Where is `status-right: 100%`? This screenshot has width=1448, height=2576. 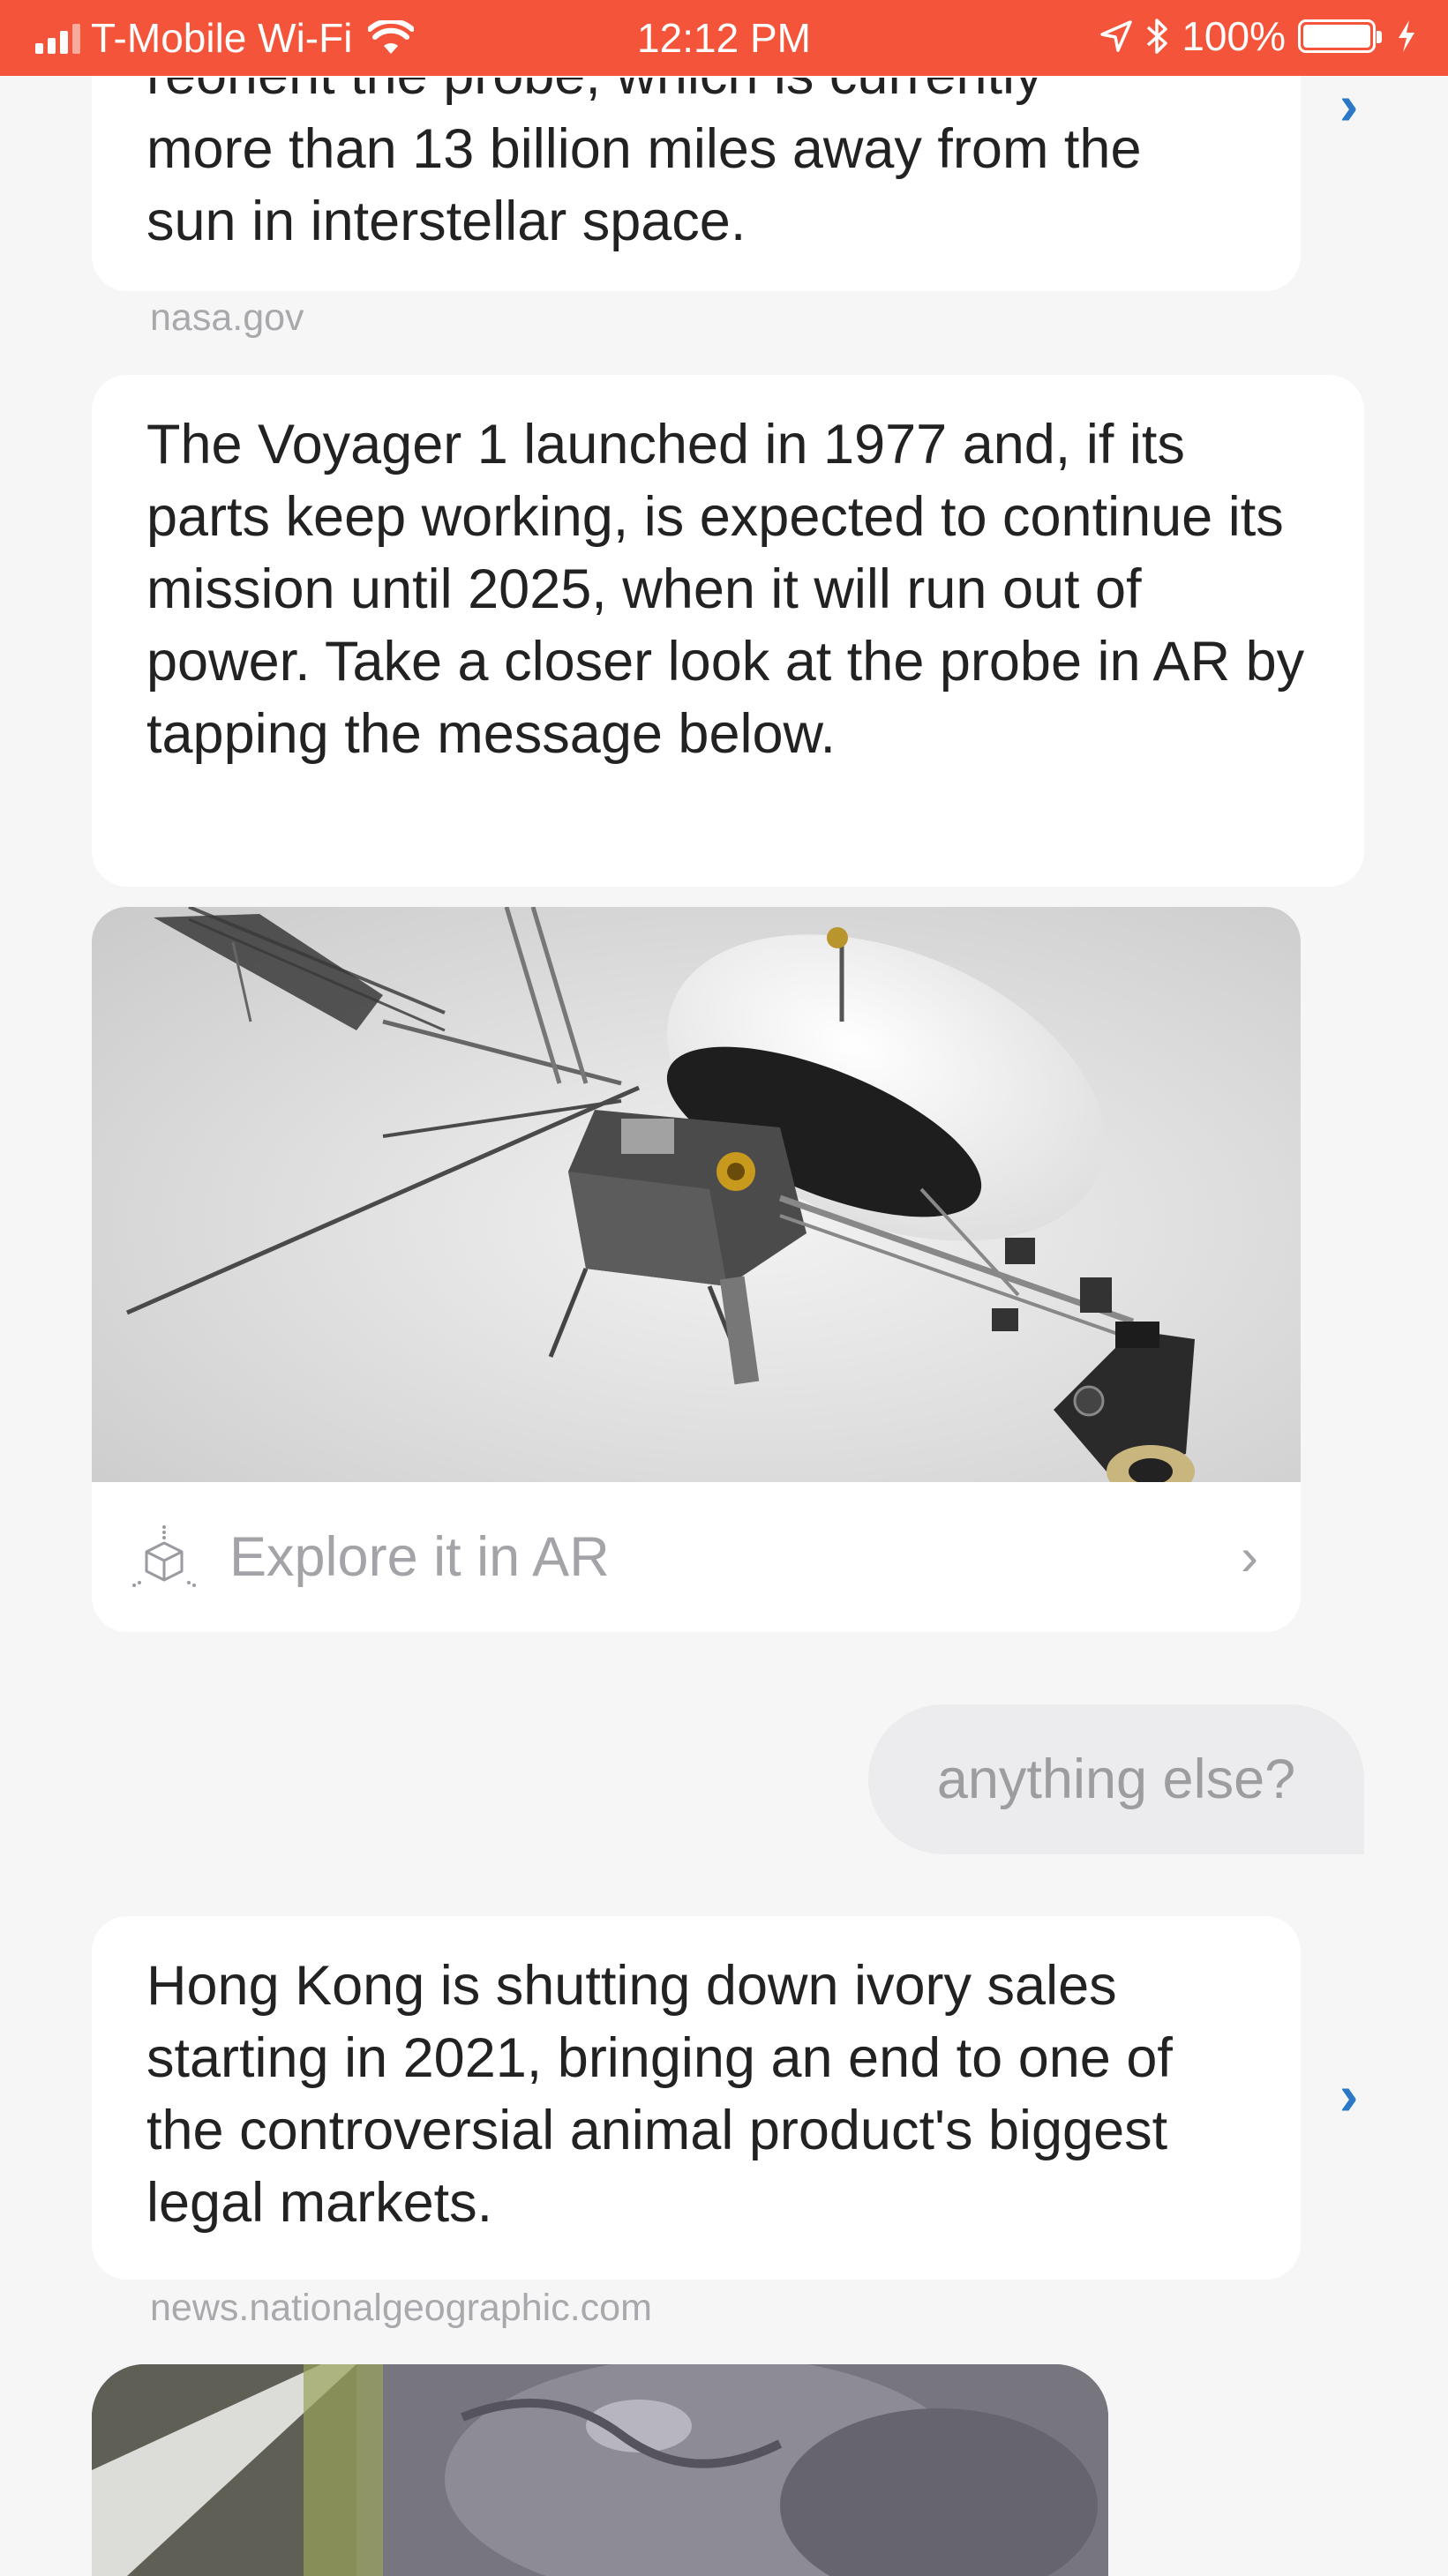
status-right: 100% is located at coordinates (1259, 36).